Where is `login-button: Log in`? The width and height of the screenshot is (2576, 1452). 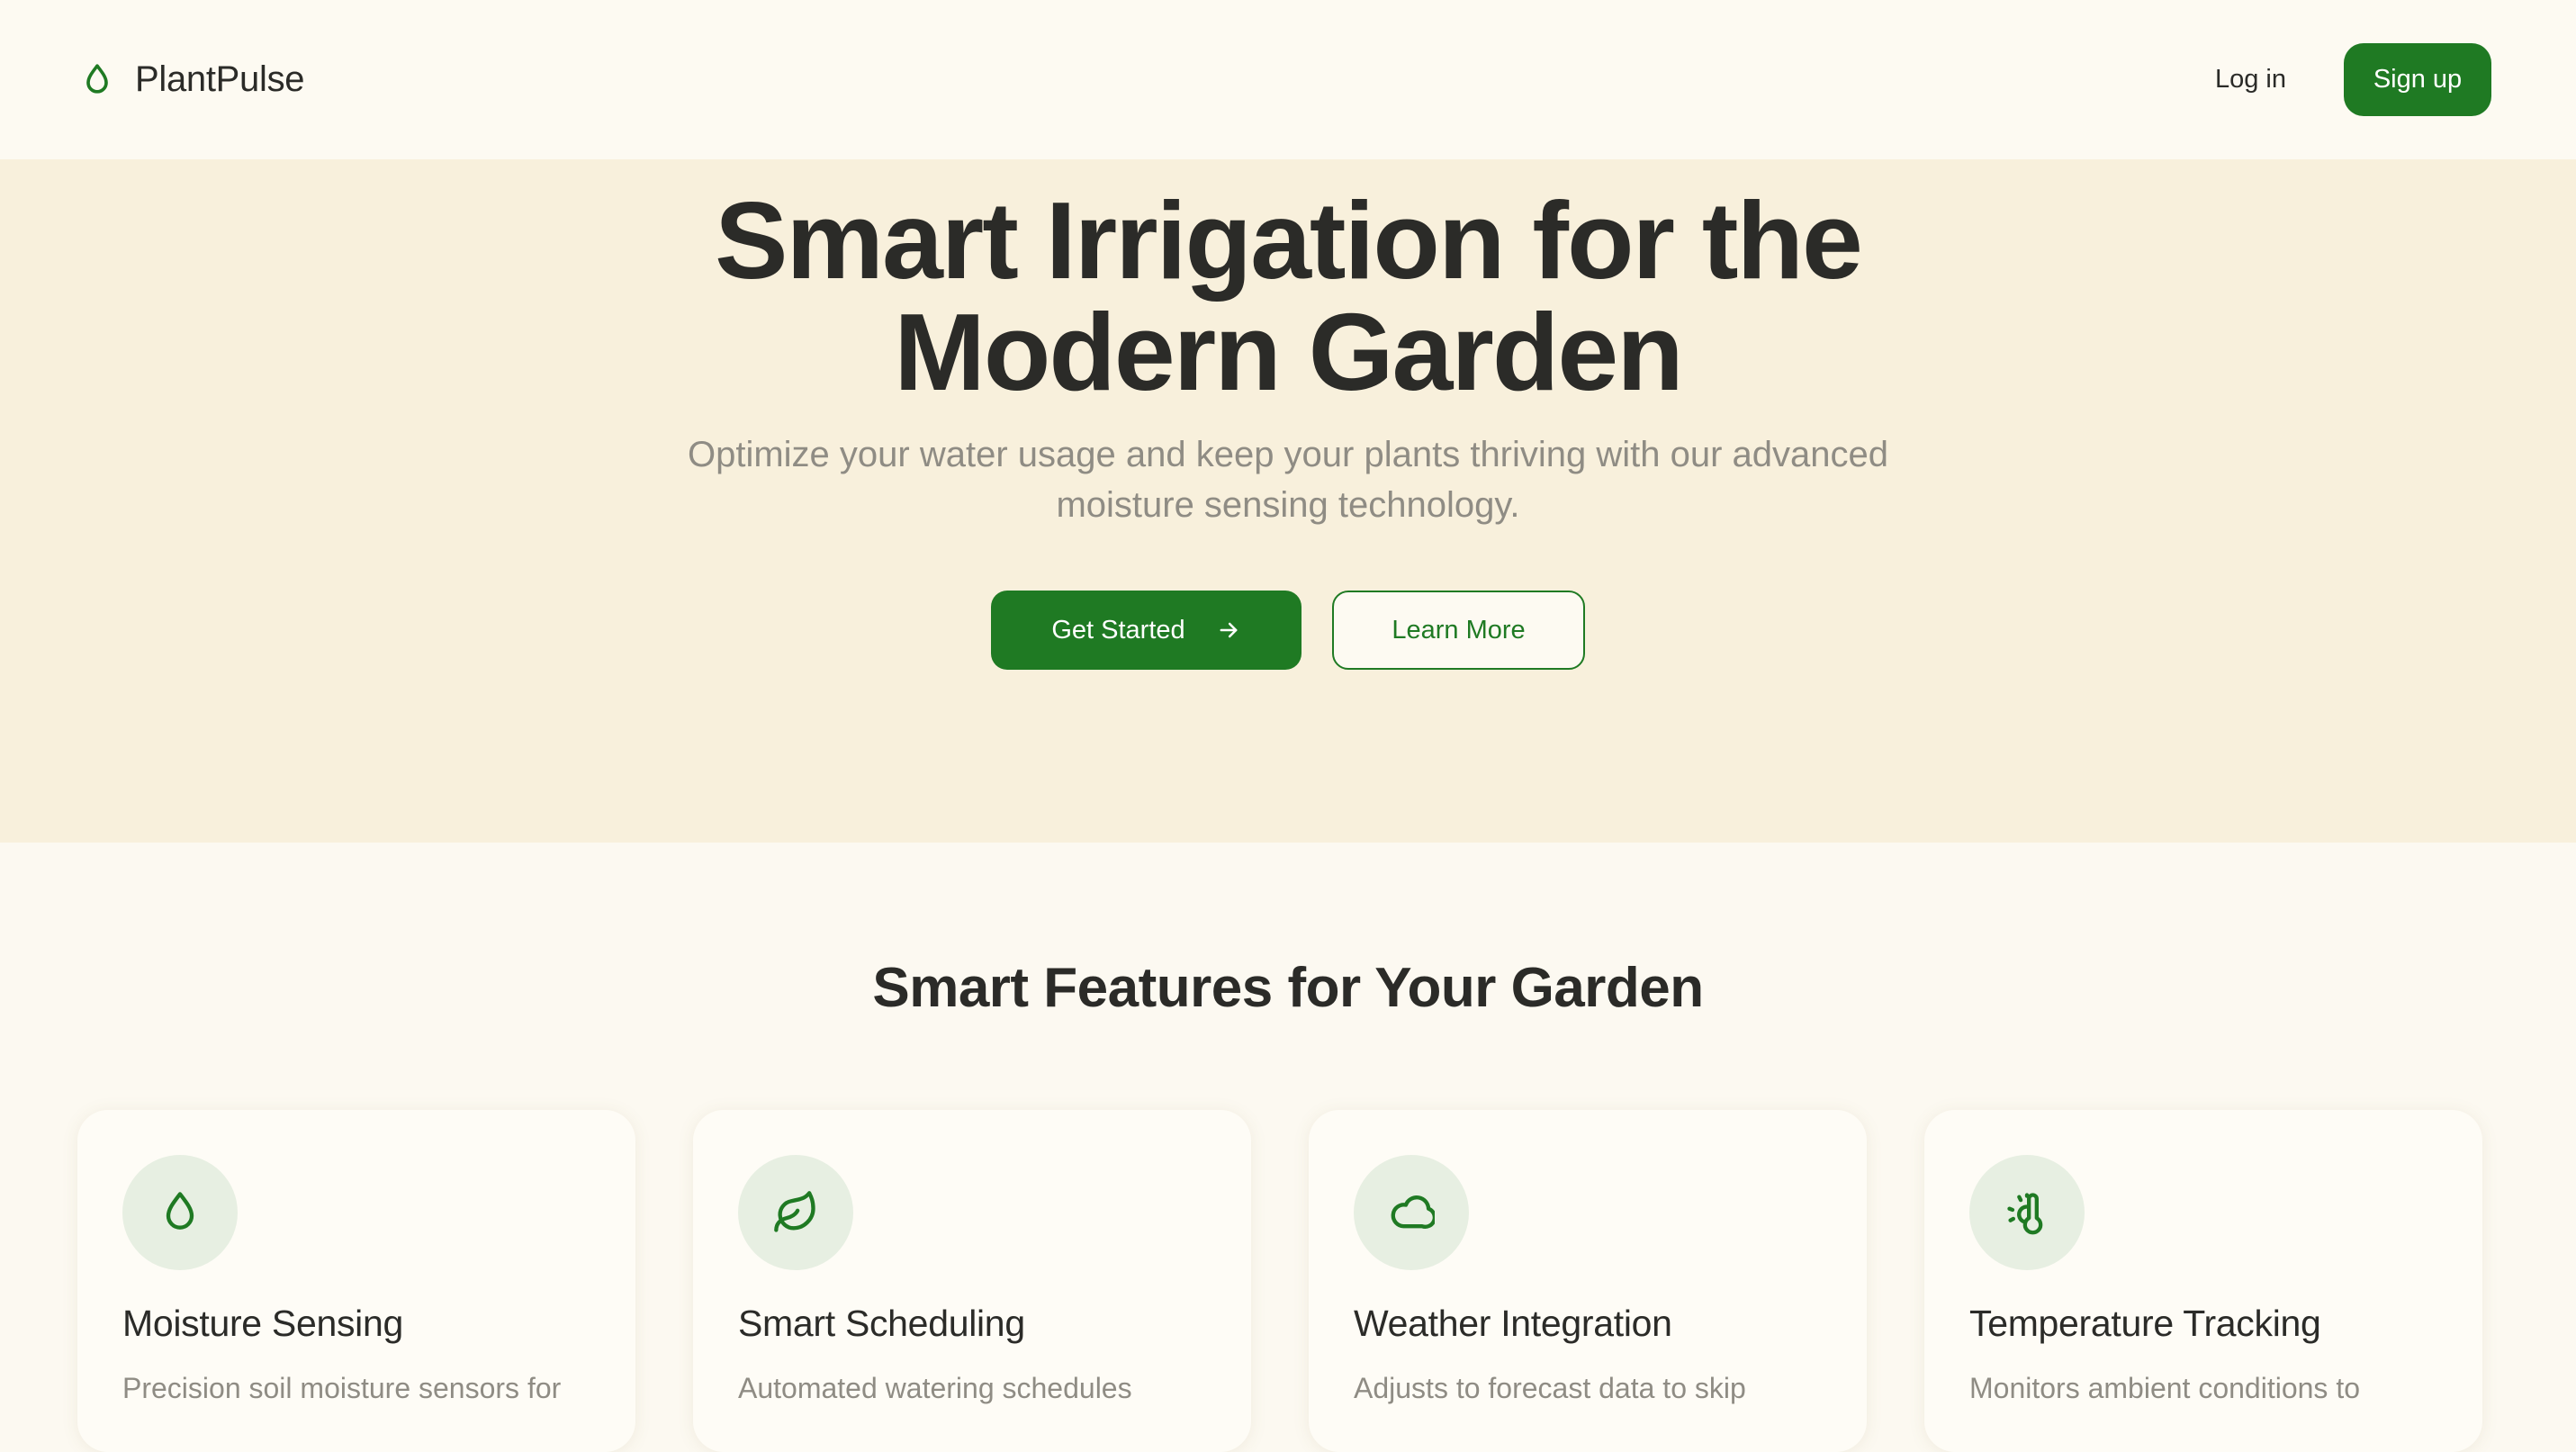
login-button: Log in is located at coordinates (2250, 80).